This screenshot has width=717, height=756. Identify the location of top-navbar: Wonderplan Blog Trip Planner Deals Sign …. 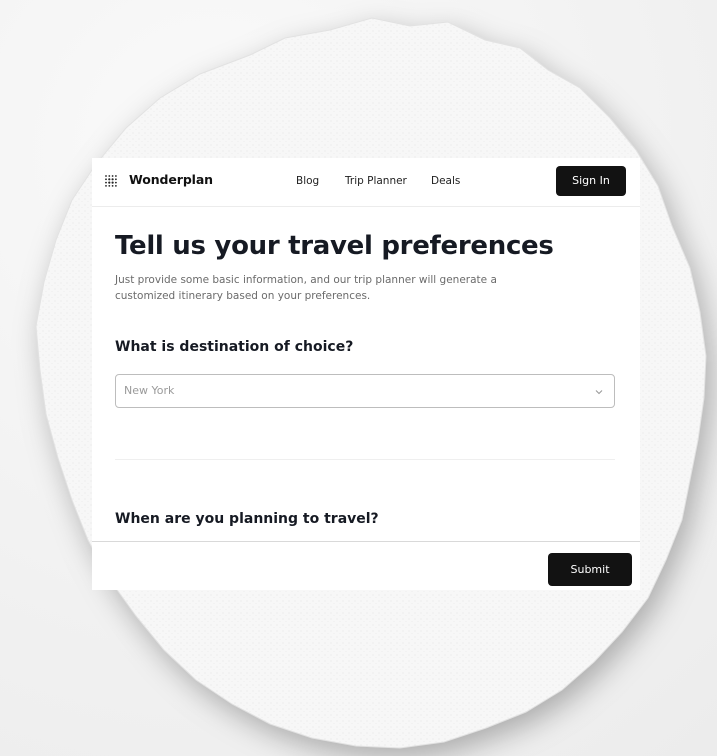
(366, 182).